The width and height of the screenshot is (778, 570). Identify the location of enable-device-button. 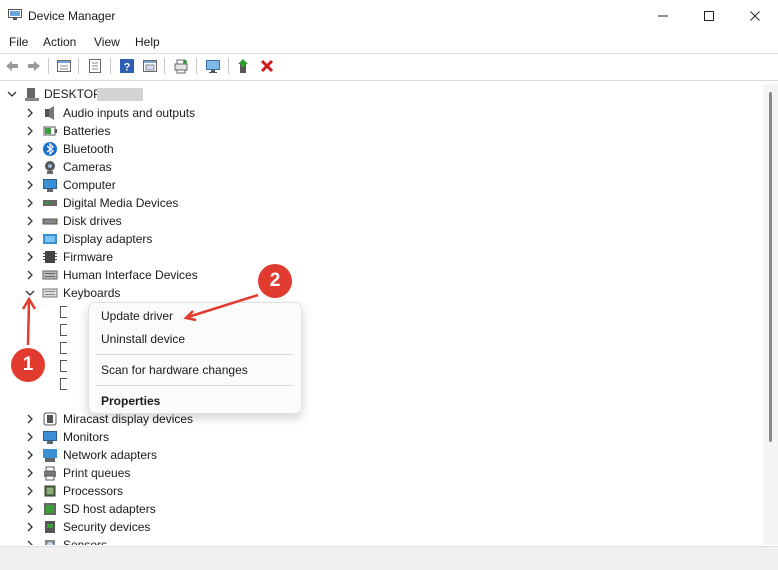
(245, 66).